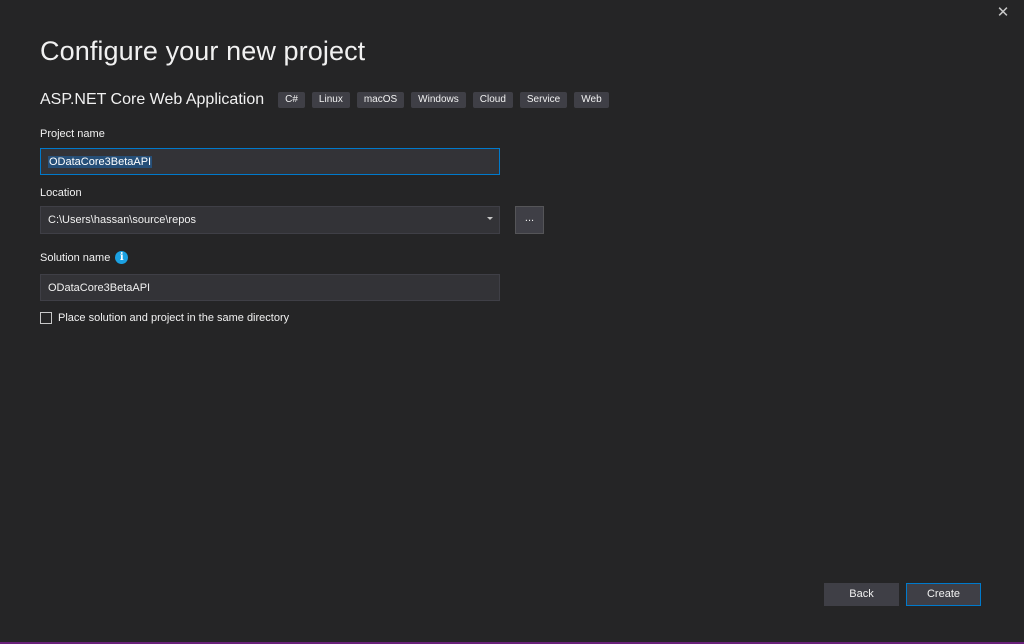  I want to click on create-button: Create, so click(943, 594).